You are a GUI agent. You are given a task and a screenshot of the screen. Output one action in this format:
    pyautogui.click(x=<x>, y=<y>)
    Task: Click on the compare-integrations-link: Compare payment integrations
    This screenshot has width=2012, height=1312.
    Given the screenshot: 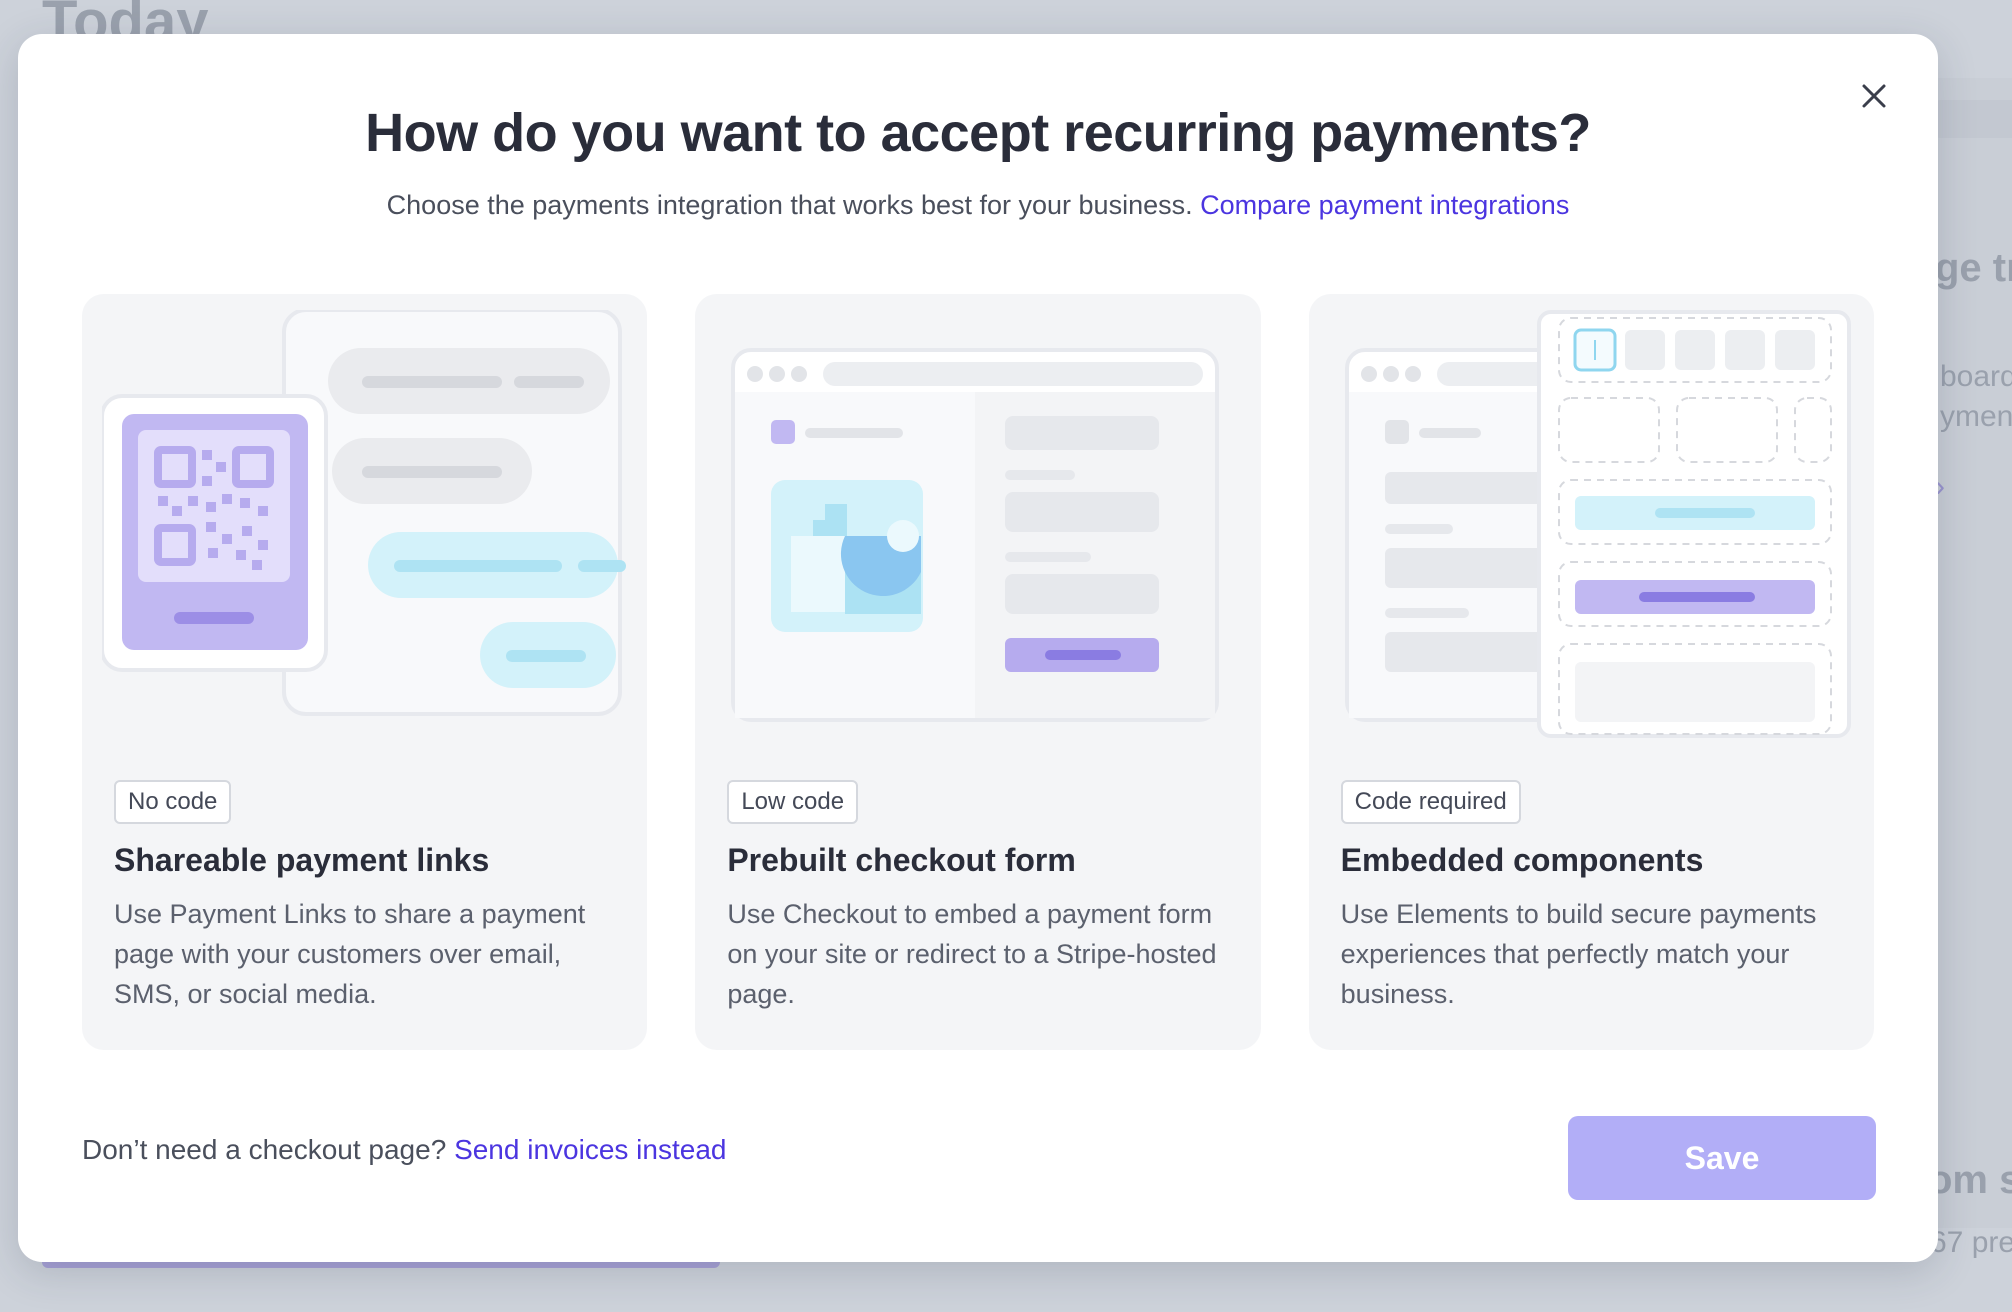 What is the action you would take?
    pyautogui.click(x=1384, y=205)
    